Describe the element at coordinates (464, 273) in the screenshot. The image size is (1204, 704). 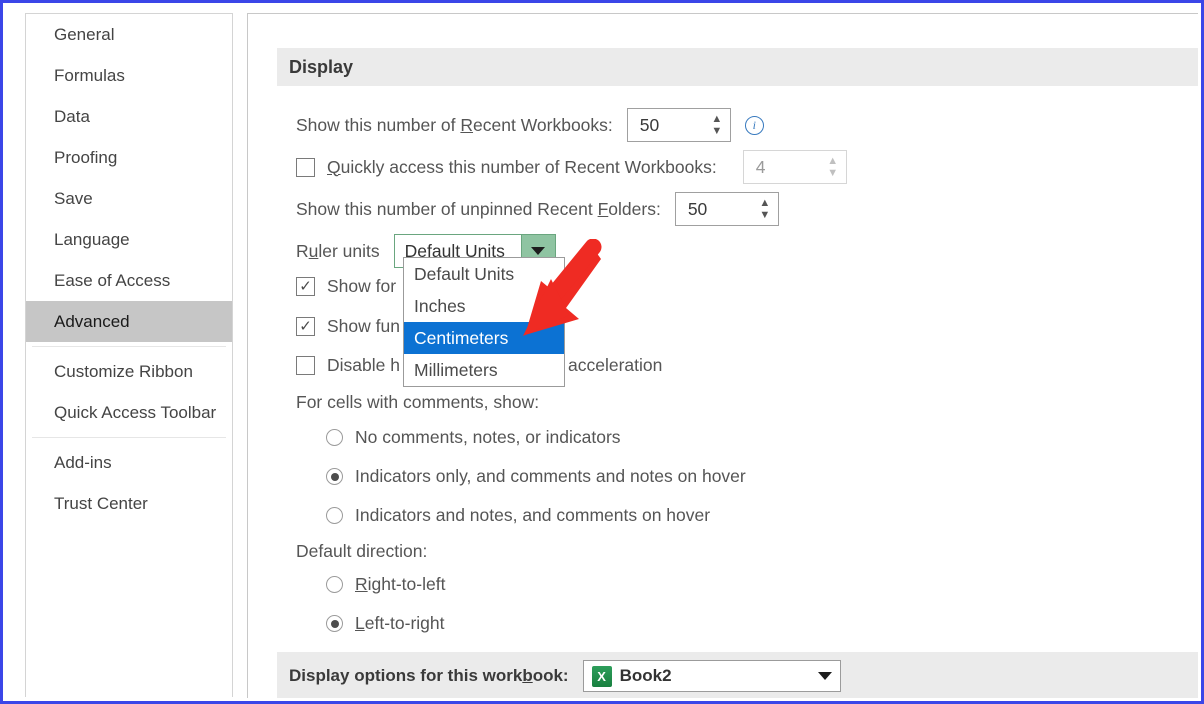
I see `dropdown-option-label: Default Units` at that location.